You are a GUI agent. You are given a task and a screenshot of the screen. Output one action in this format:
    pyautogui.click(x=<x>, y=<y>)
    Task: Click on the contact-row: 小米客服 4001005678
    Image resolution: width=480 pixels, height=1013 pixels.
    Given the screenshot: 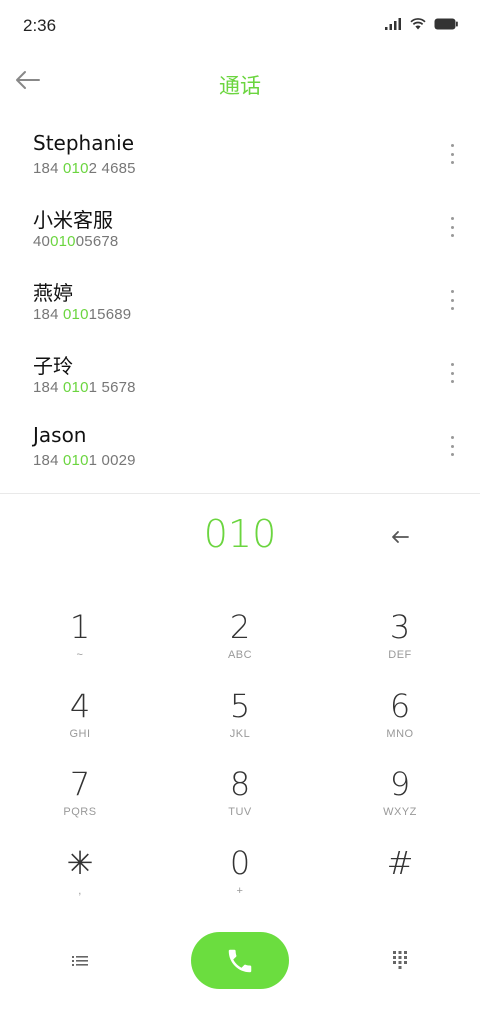 What is the action you would take?
    pyautogui.click(x=240, y=231)
    